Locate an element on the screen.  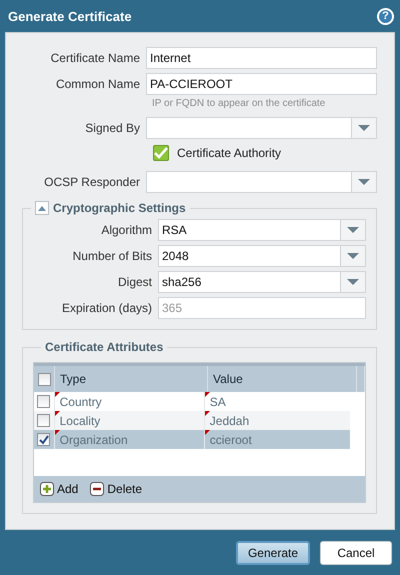
minus-icon is located at coordinates (97, 489).